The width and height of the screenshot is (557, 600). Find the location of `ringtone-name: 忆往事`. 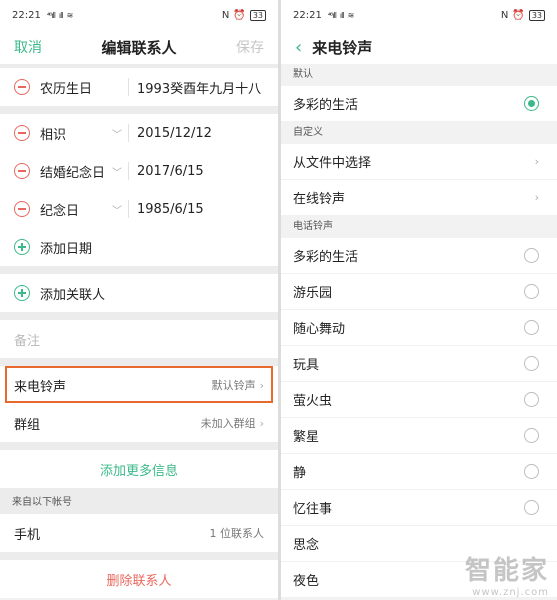

ringtone-name: 忆往事 is located at coordinates (313, 509).